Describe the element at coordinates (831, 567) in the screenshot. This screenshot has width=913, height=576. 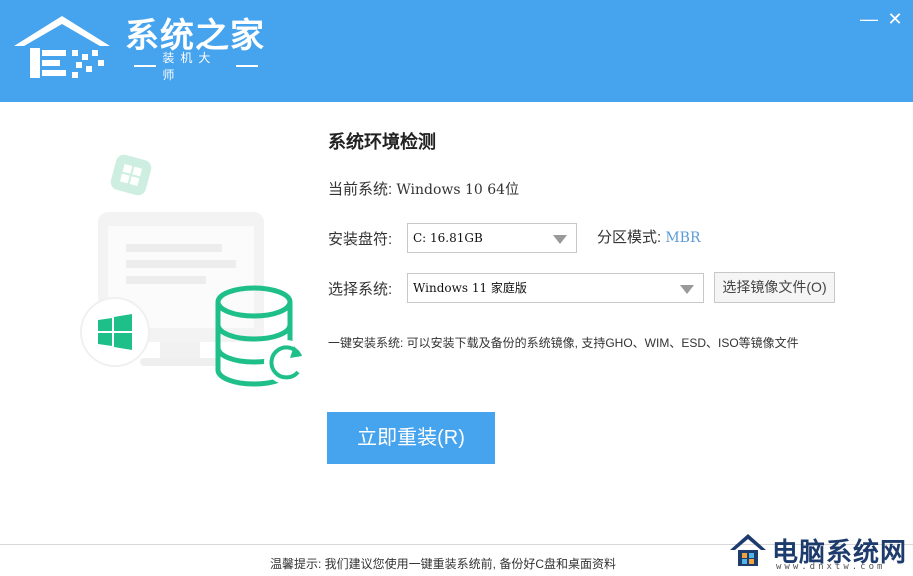
I see `watermark-url: www.dnxtw.com` at that location.